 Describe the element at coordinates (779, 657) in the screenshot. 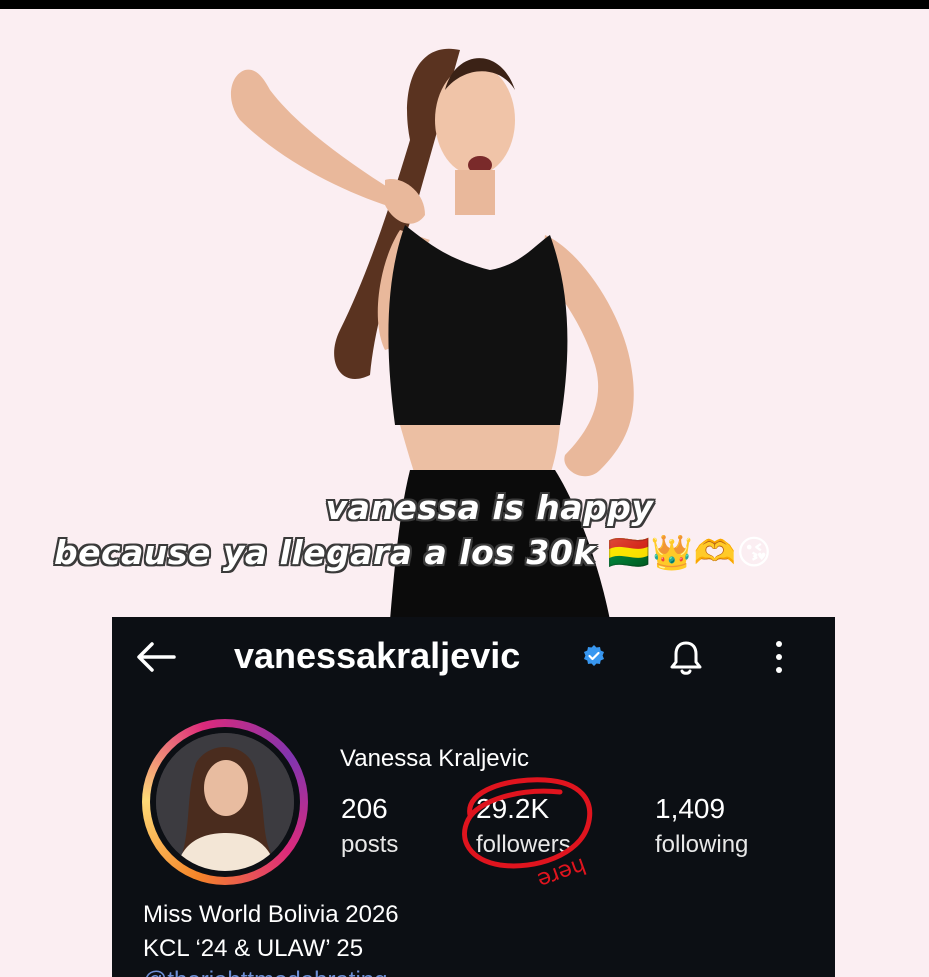

I see `more-vertical-icon` at that location.